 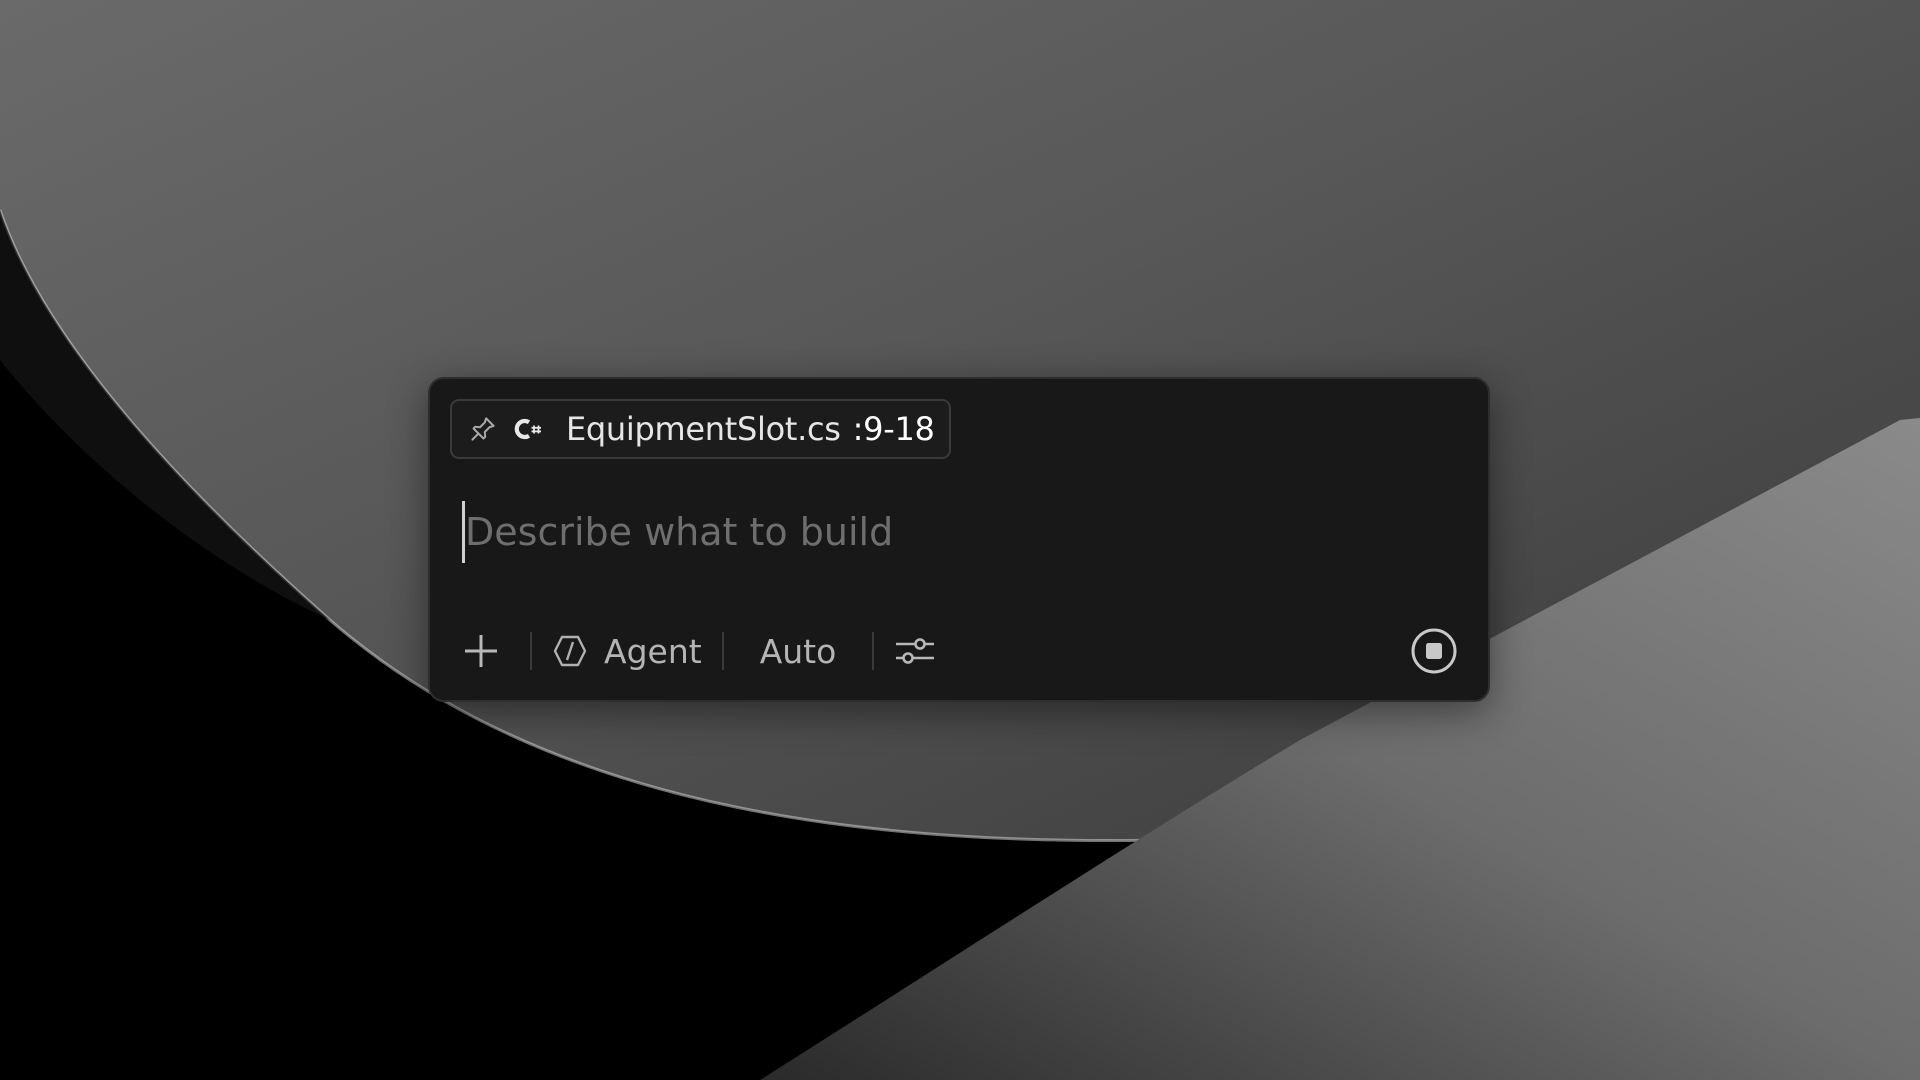 I want to click on context-file-name: EquipmentSlot.cs, so click(x=703, y=429).